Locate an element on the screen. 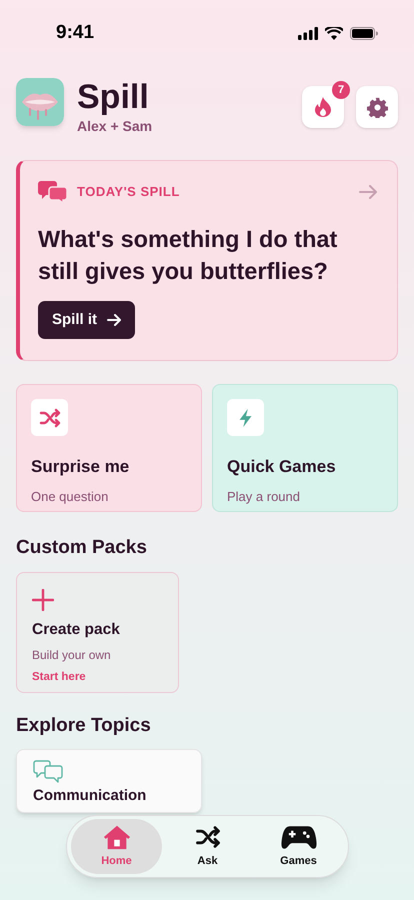  signal-icon is located at coordinates (308, 33).